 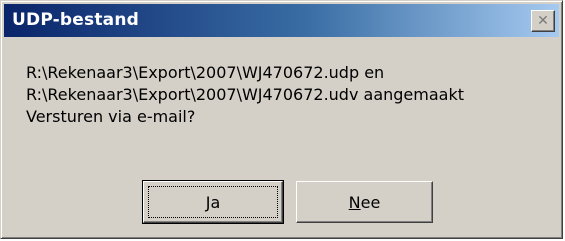 What do you see at coordinates (354, 202) in the screenshot?
I see `no-accelerator: N` at bounding box center [354, 202].